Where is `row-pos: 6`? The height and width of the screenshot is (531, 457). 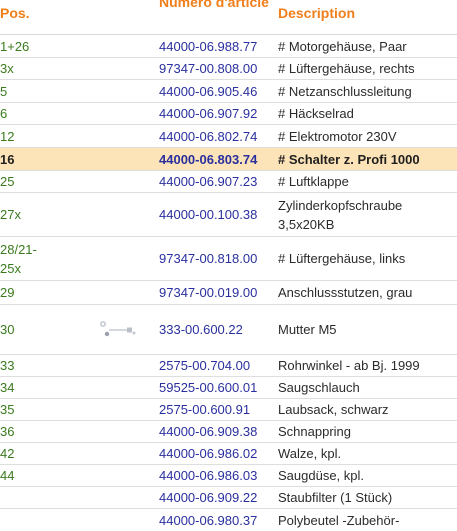 row-pos: 6 is located at coordinates (4, 113).